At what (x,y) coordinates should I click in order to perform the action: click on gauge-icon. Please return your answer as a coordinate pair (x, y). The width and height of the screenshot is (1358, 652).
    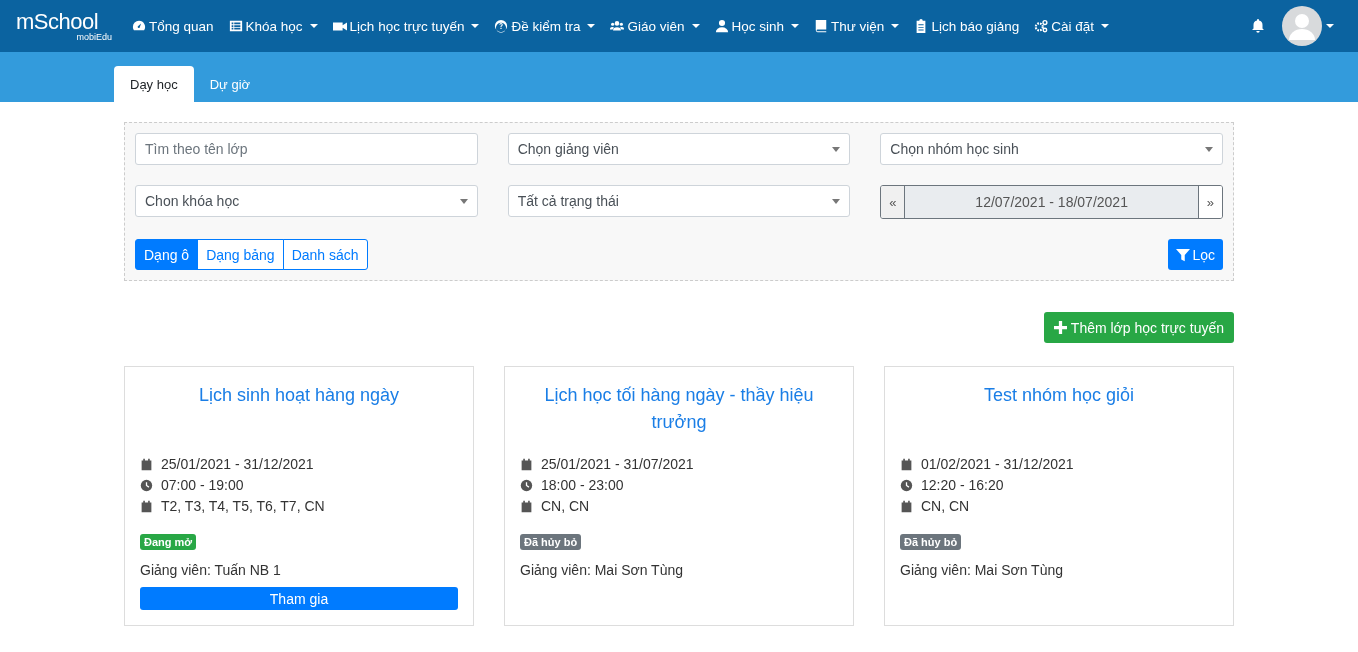
    Looking at the image, I should click on (139, 26).